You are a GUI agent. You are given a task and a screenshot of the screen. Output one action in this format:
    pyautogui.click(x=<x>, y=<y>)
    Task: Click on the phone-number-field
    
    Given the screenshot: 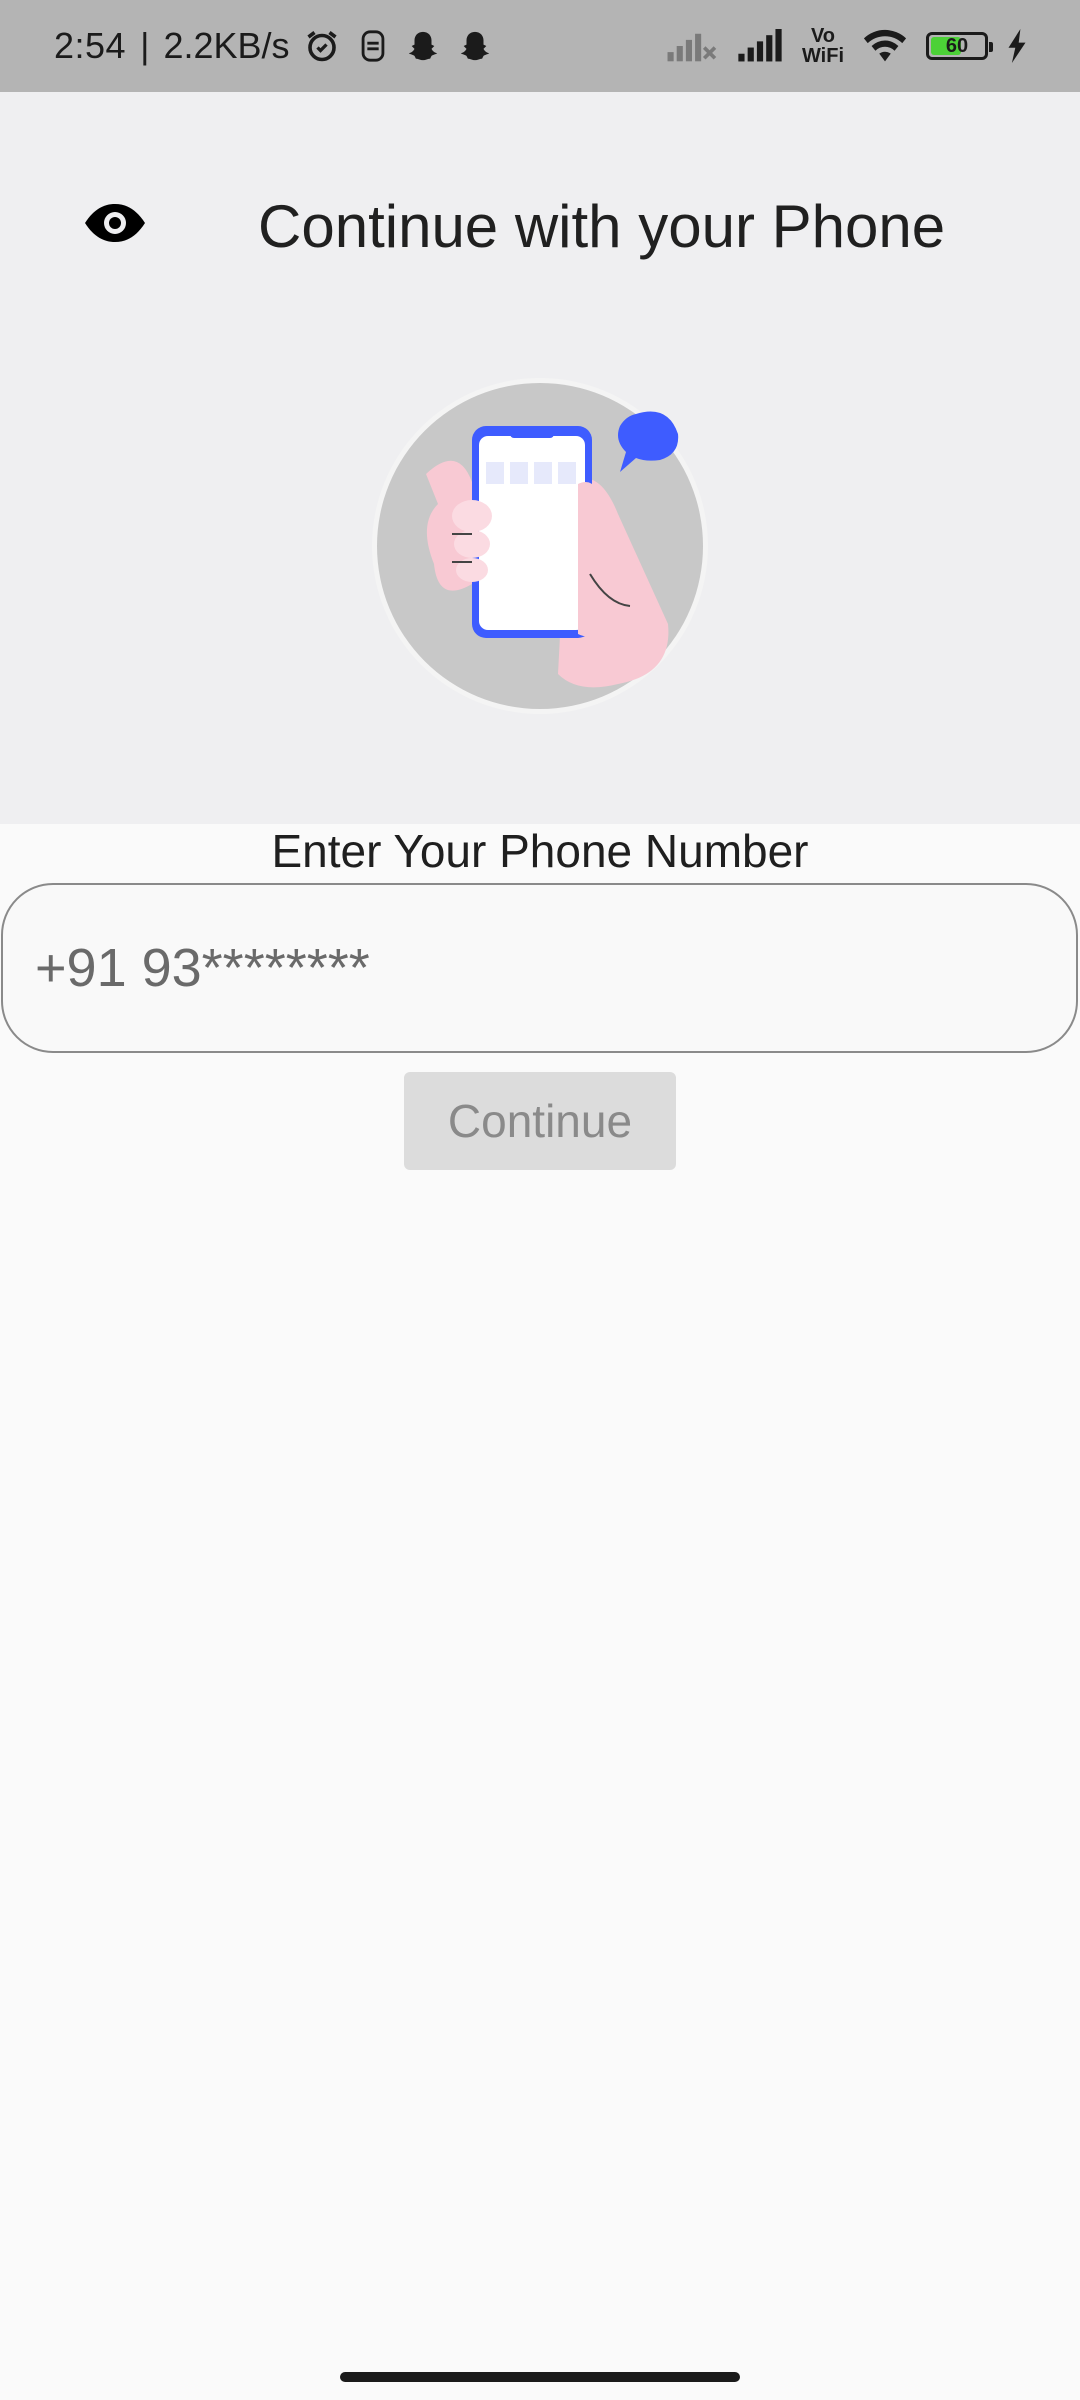 What is the action you would take?
    pyautogui.click(x=539, y=968)
    